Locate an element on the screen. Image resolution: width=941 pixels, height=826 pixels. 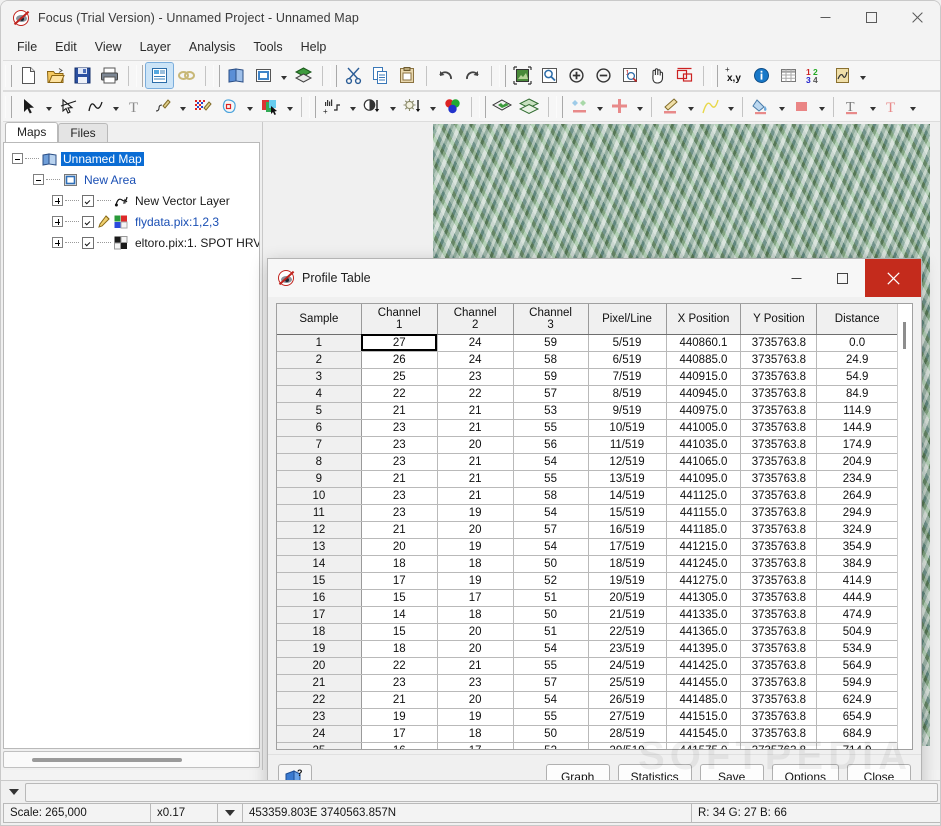
layer-select-icon is located at coordinates (269, 106).